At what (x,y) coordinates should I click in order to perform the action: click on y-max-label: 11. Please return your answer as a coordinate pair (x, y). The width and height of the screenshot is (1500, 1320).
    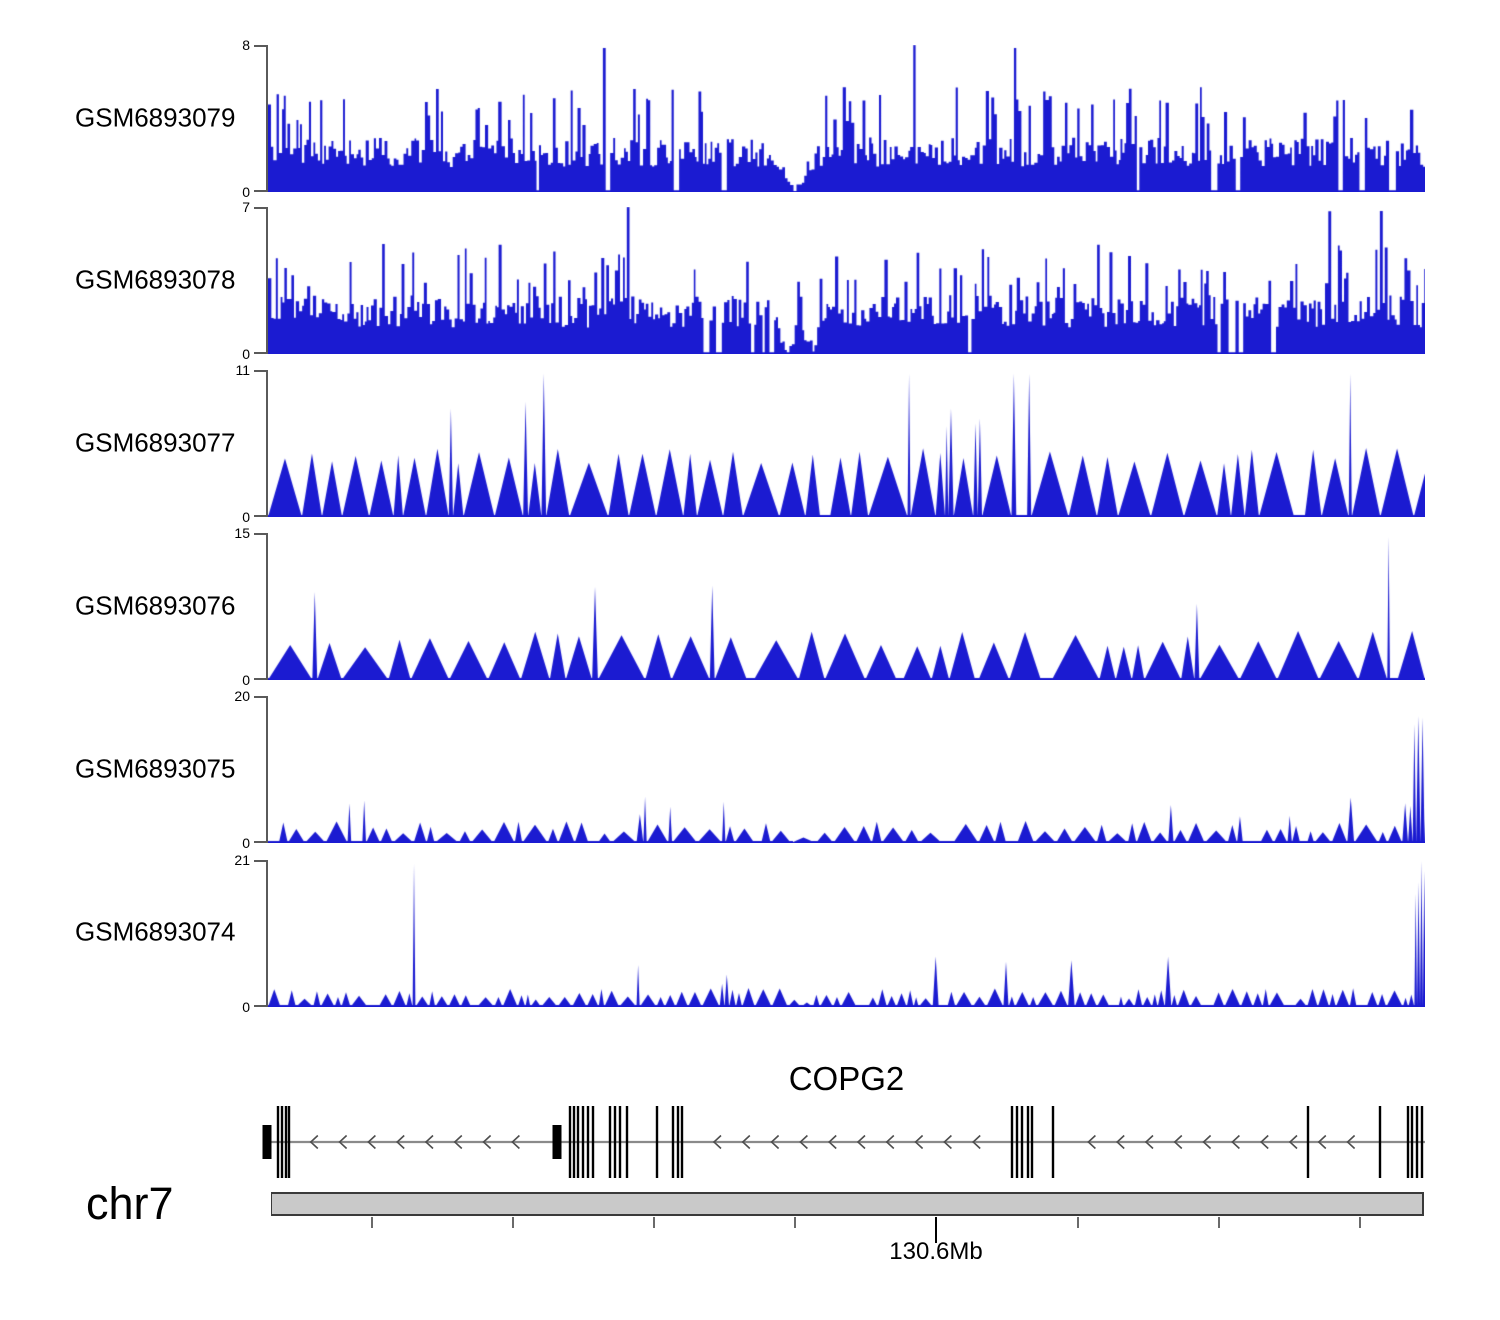
    Looking at the image, I should click on (242, 370).